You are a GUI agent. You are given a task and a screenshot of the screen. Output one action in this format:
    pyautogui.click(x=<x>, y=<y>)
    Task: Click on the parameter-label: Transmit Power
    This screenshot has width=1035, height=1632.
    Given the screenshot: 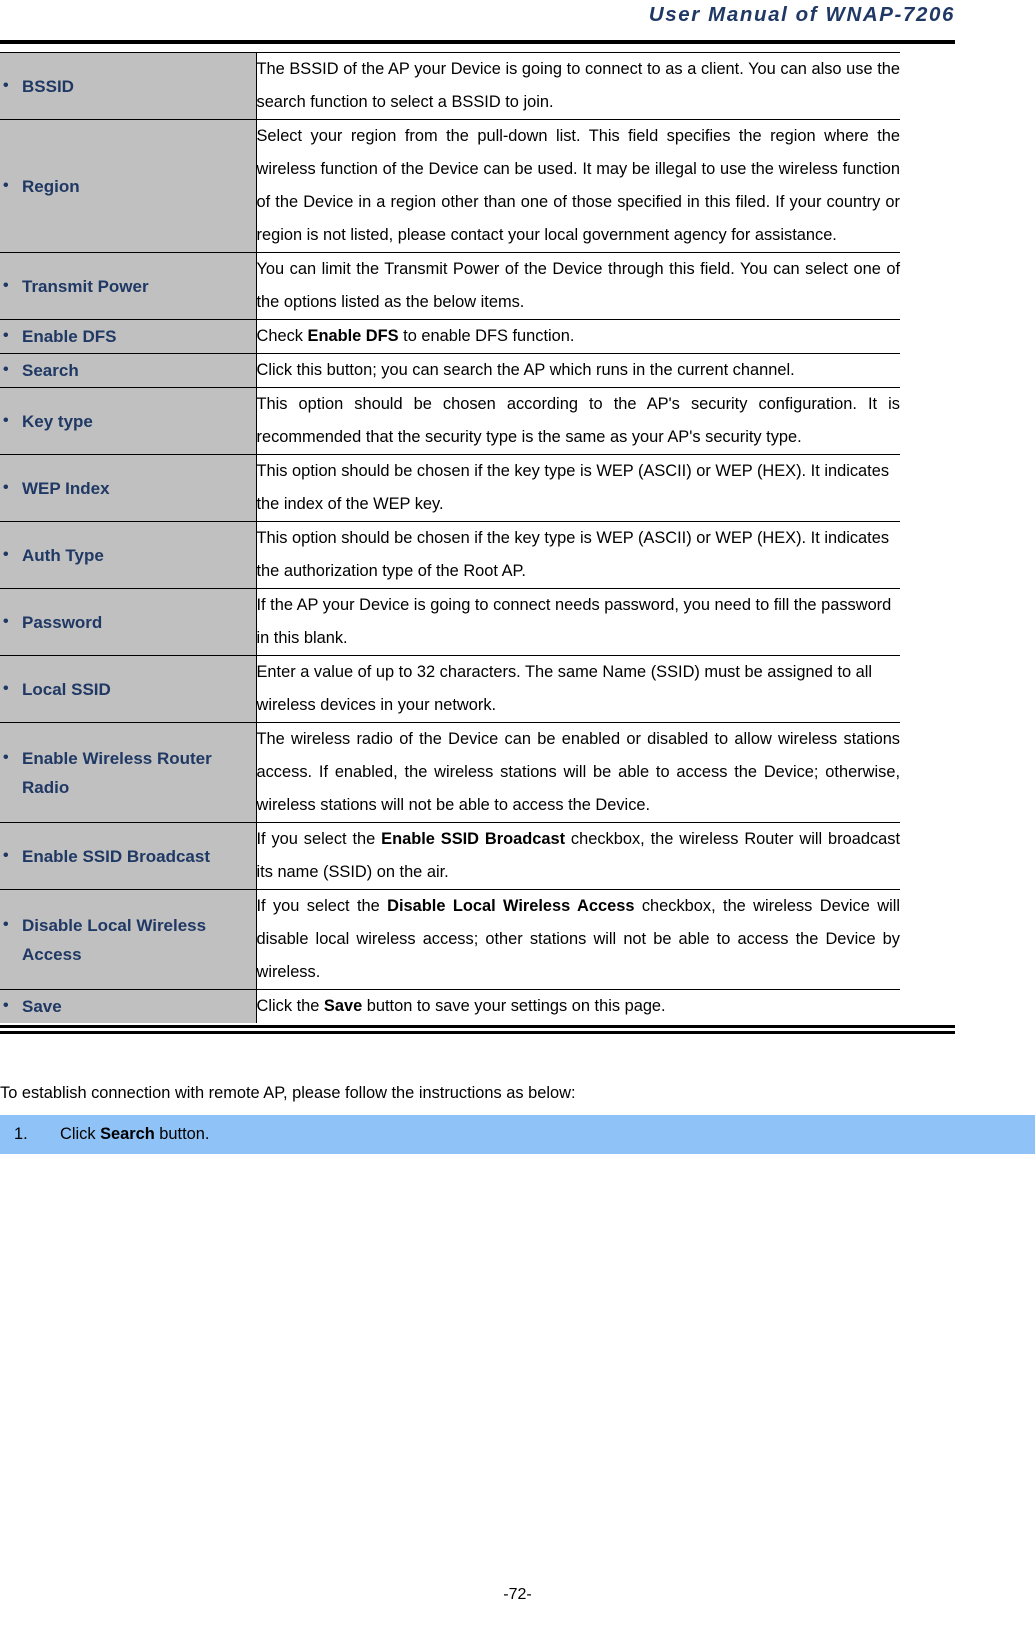 What is the action you would take?
    pyautogui.click(x=128, y=286)
    